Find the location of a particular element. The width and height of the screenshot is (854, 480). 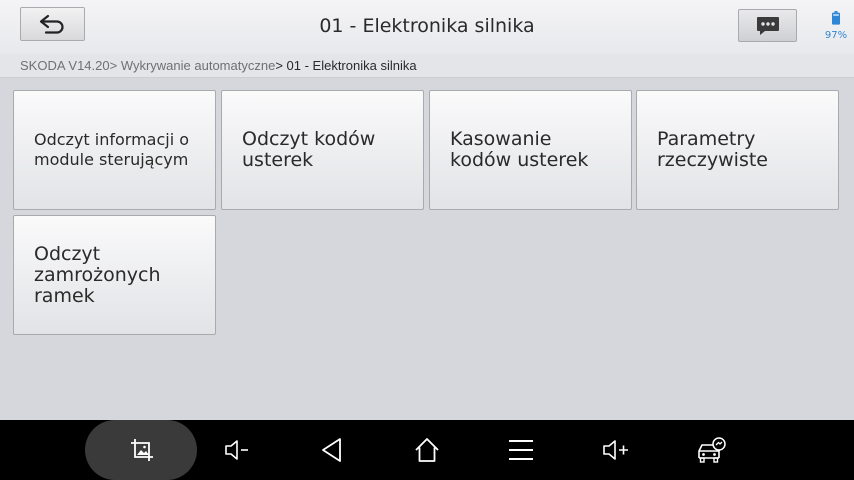

back-button is located at coordinates (52, 24).